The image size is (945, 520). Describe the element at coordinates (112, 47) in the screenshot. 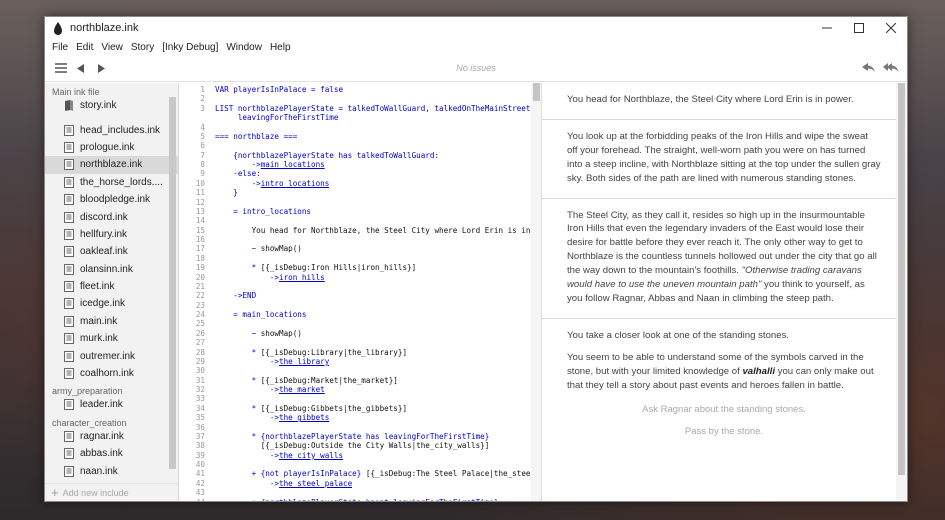

I see `menu-view: View` at that location.